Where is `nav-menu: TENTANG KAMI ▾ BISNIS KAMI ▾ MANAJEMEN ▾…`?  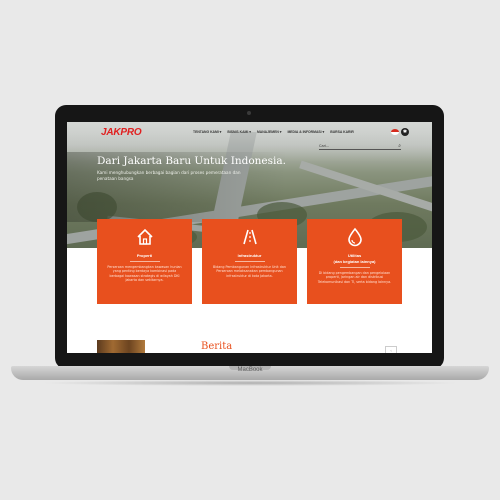
nav-menu: TENTANG KAMI ▾ BISNIS KAMI ▾ MANAJEMEN ▾… is located at coordinates (273, 132).